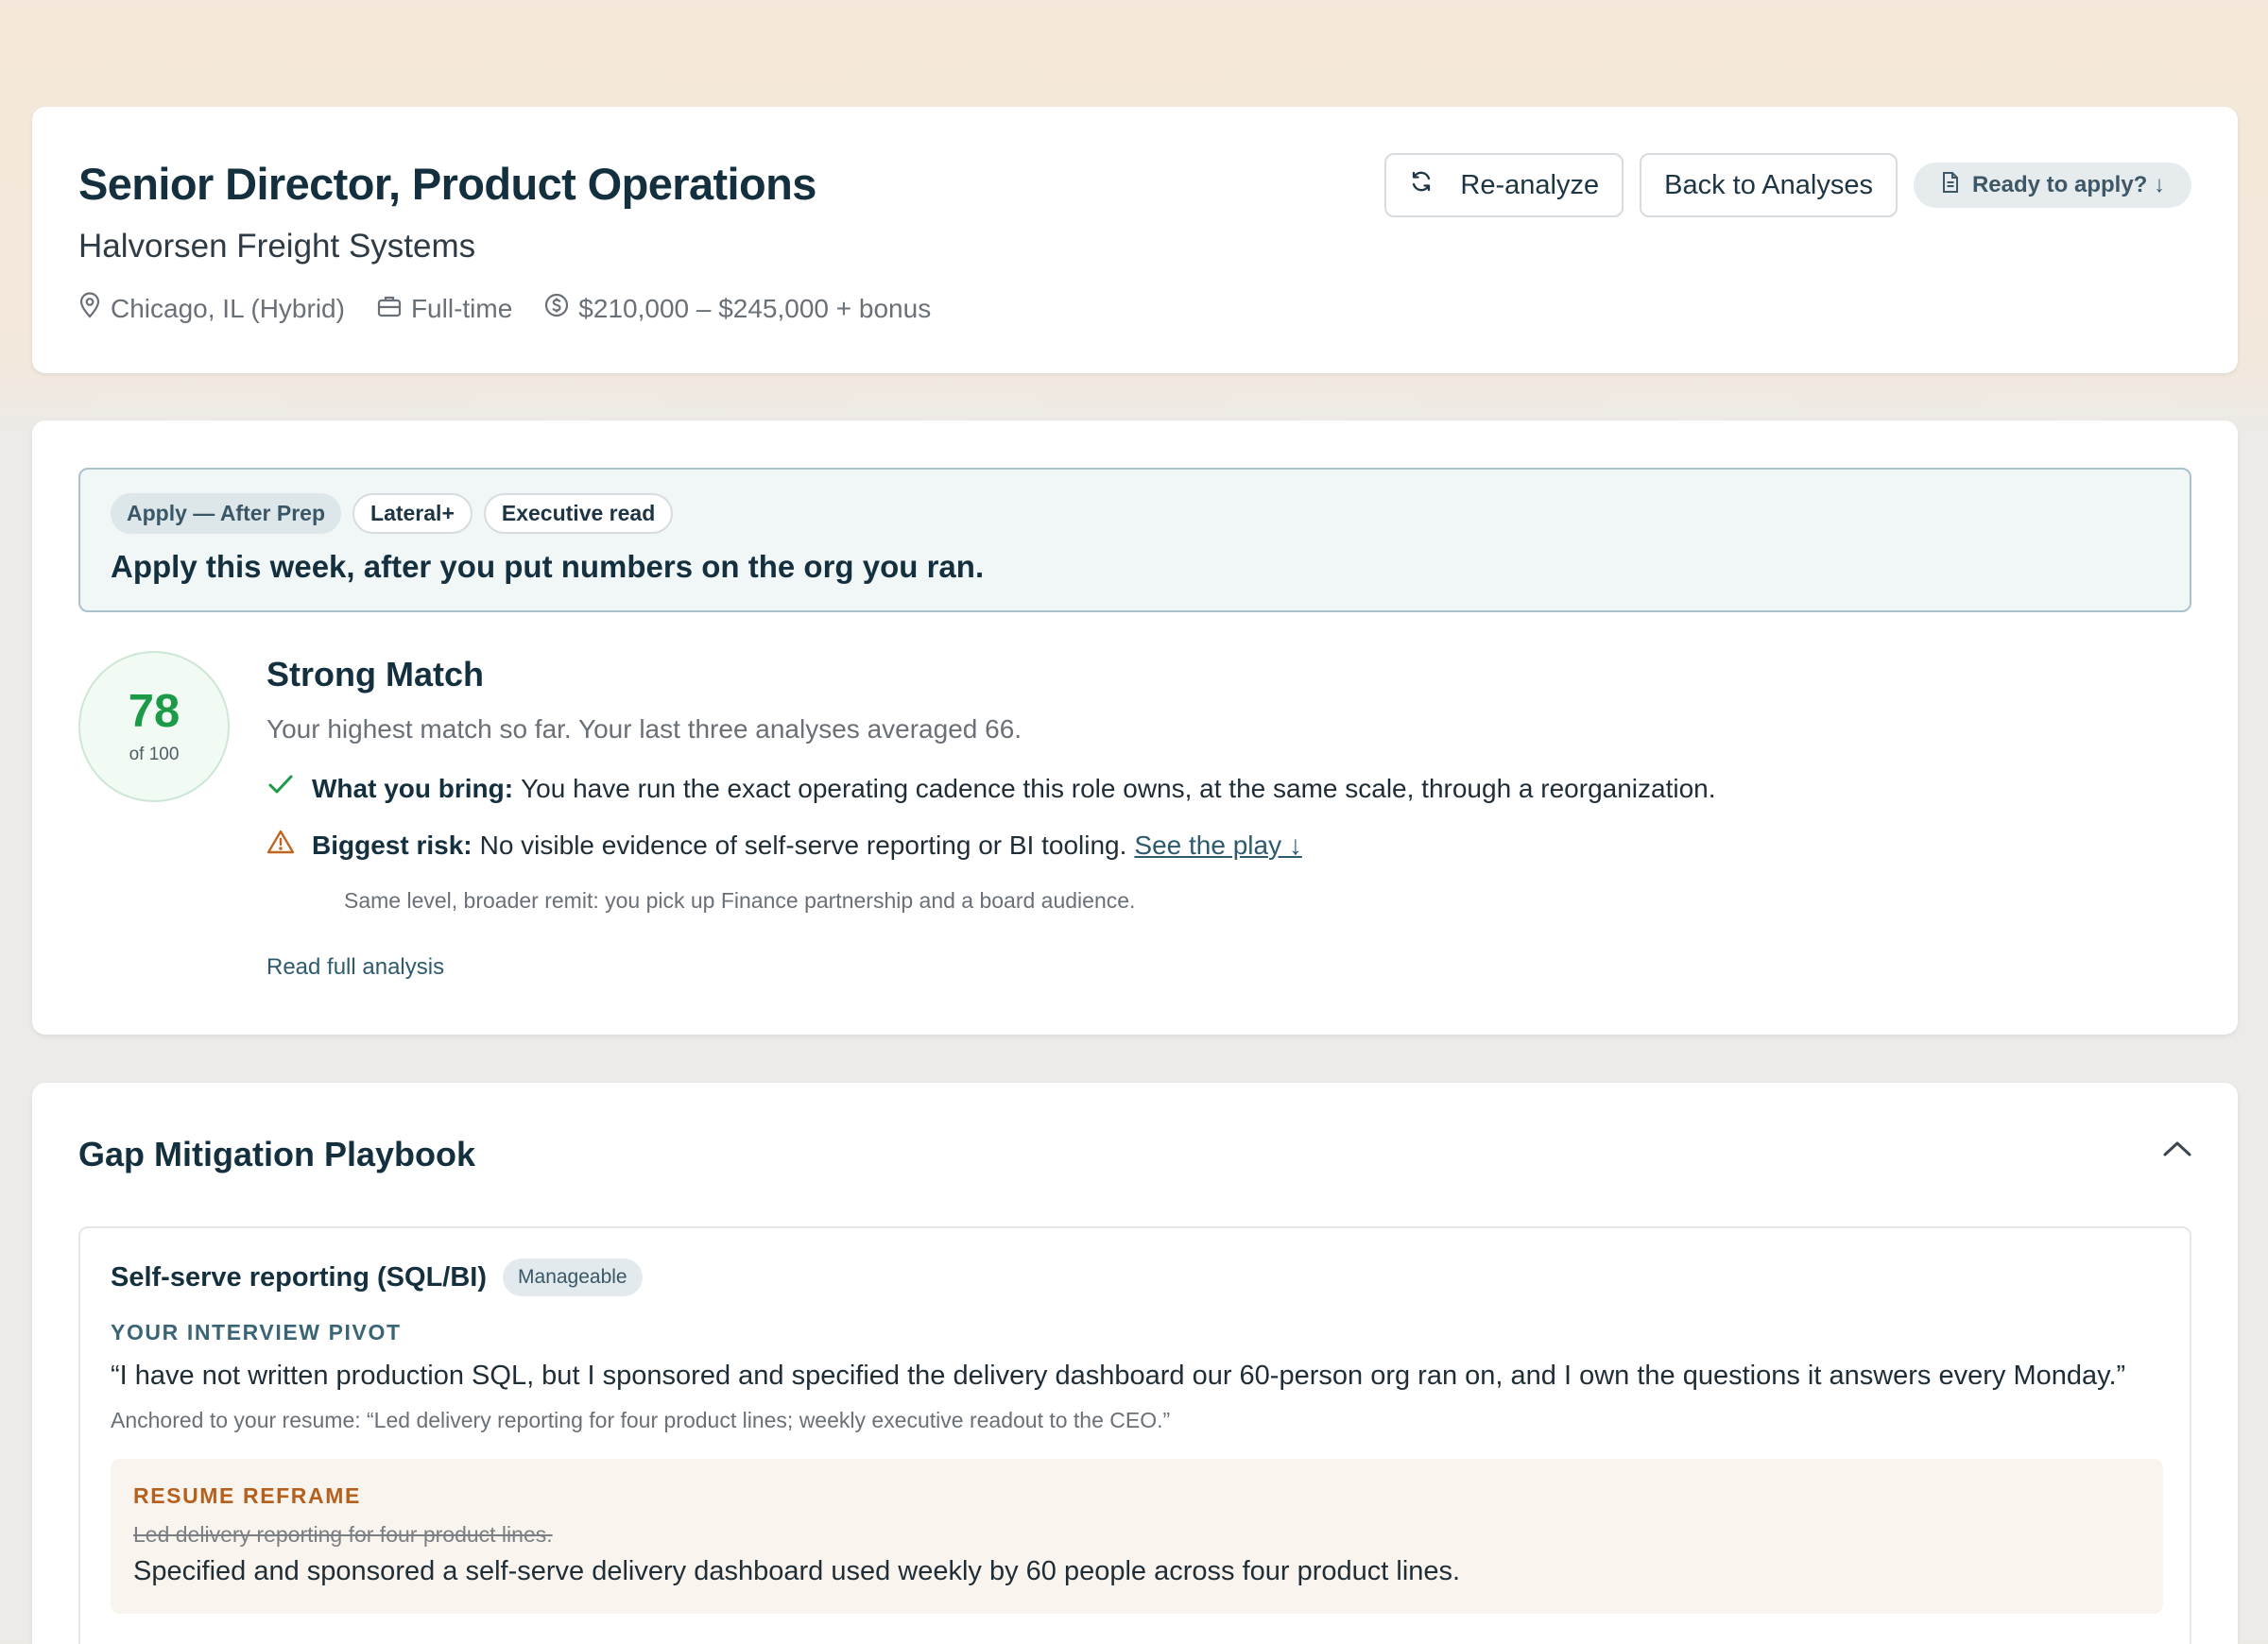 The height and width of the screenshot is (1644, 2268). I want to click on check-icon, so click(289, 788).